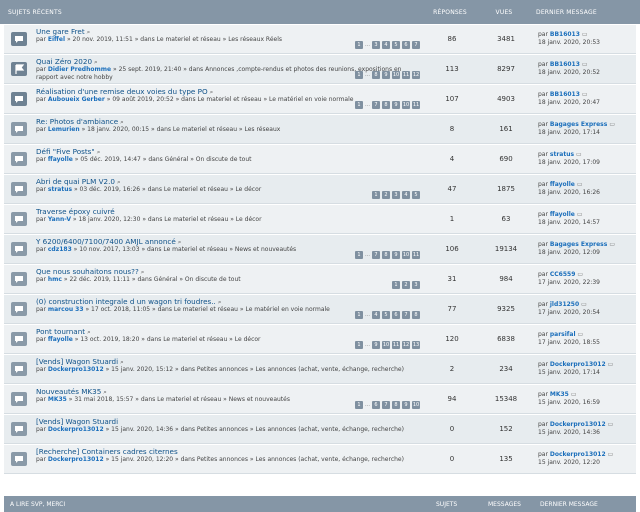 This screenshot has width=640, height=512. Describe the element at coordinates (76, 99) in the screenshot. I see `topic-author-link: Auboueix Gerber` at that location.